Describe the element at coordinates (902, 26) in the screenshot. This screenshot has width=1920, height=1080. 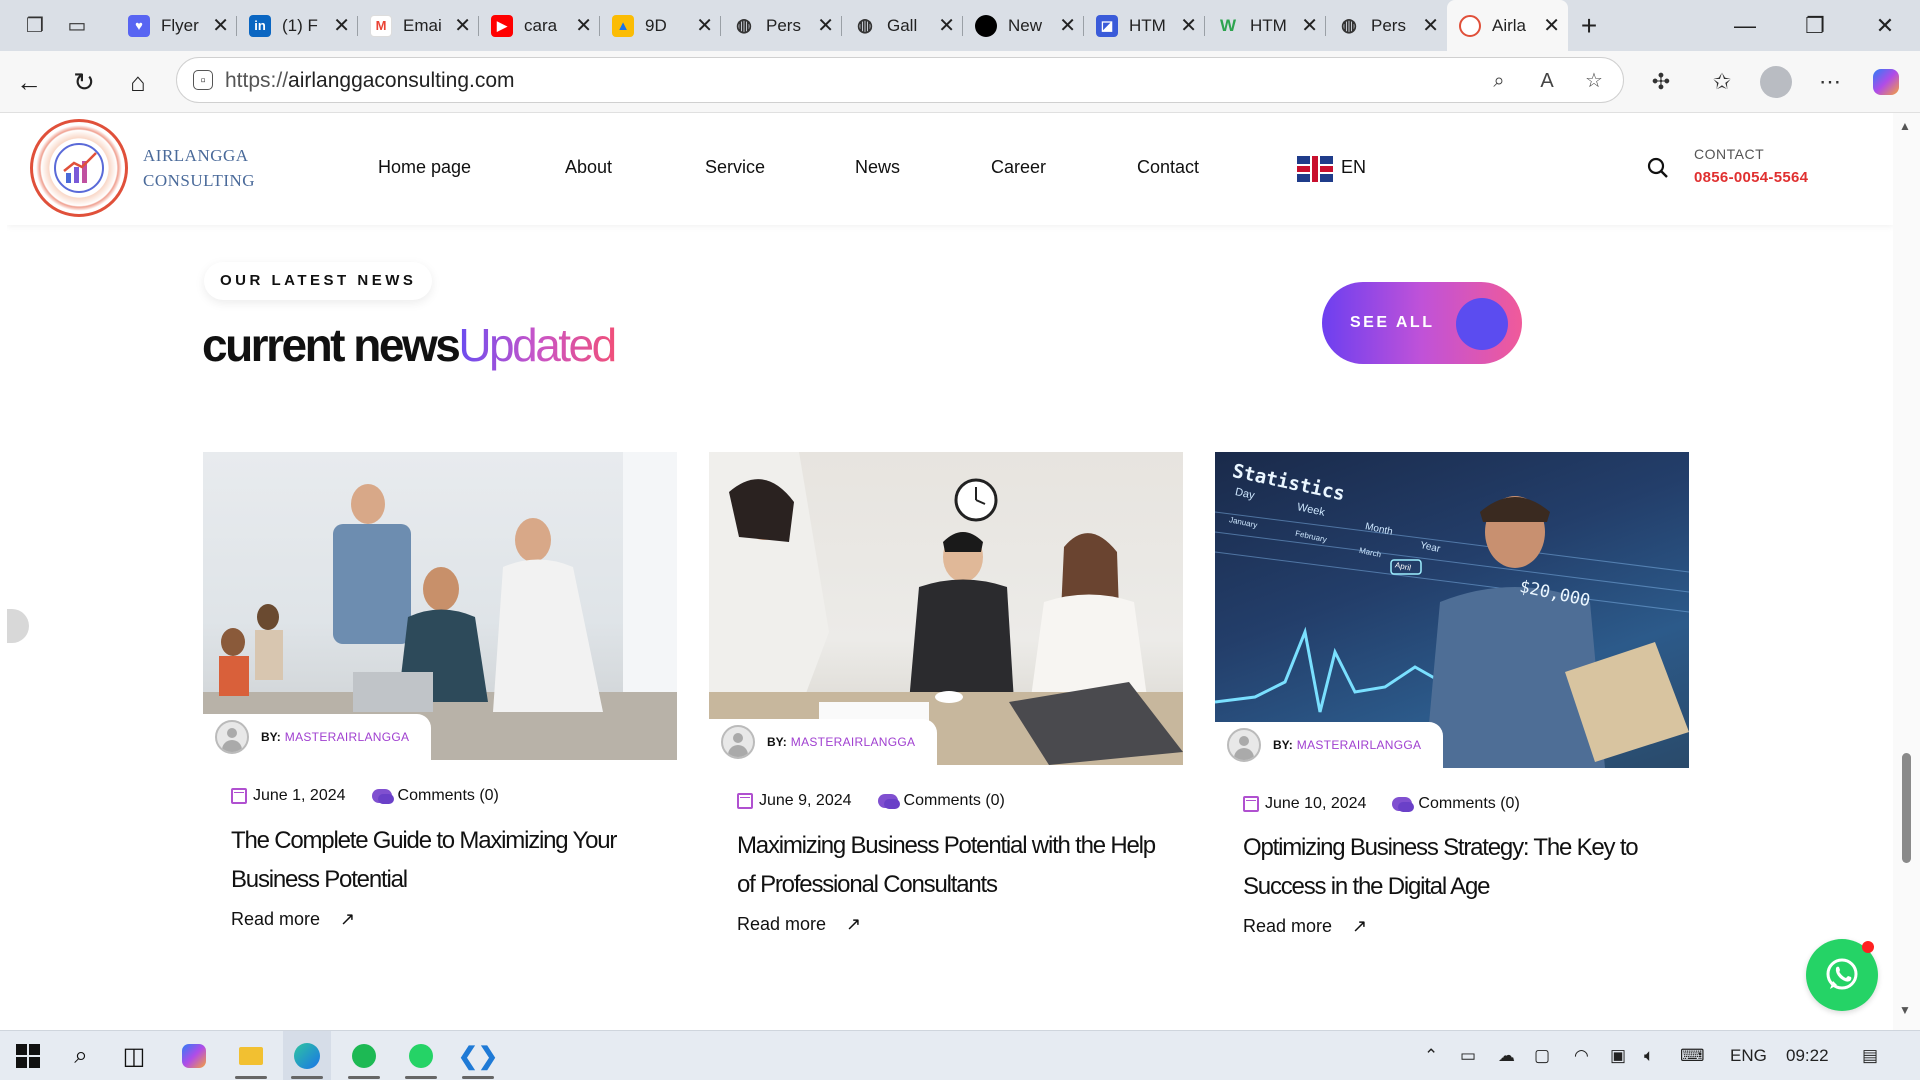
I see `browser-tab: ◍ Gall ✕` at that location.